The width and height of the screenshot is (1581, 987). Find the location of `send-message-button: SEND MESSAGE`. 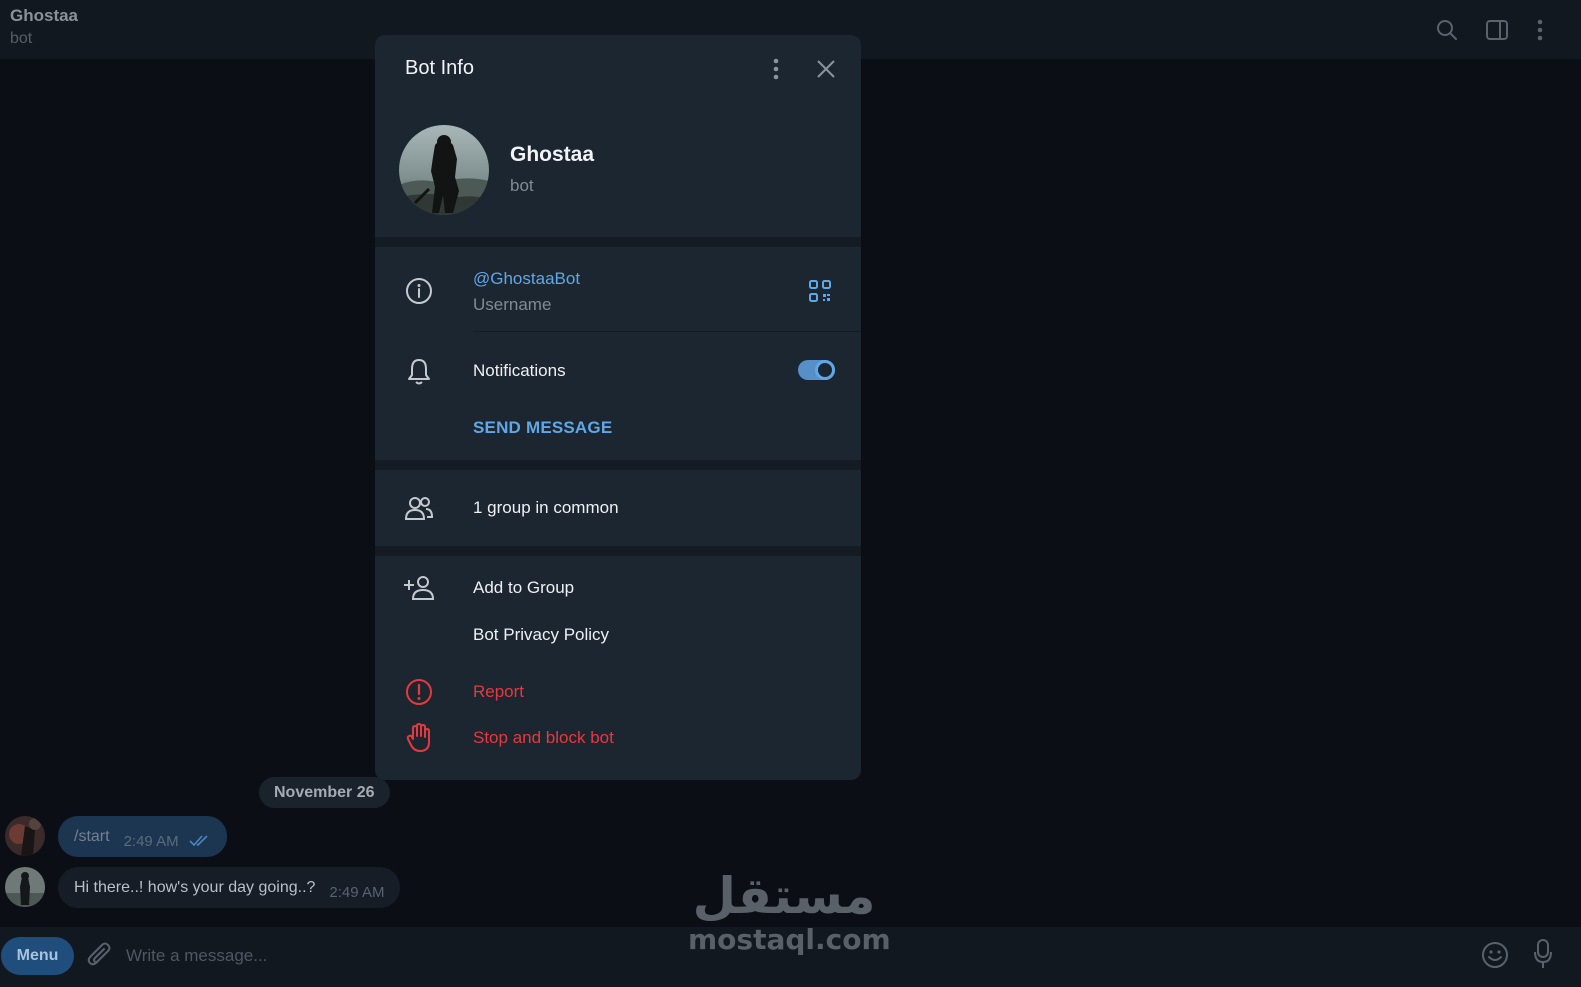

send-message-button: SEND MESSAGE is located at coordinates (542, 428).